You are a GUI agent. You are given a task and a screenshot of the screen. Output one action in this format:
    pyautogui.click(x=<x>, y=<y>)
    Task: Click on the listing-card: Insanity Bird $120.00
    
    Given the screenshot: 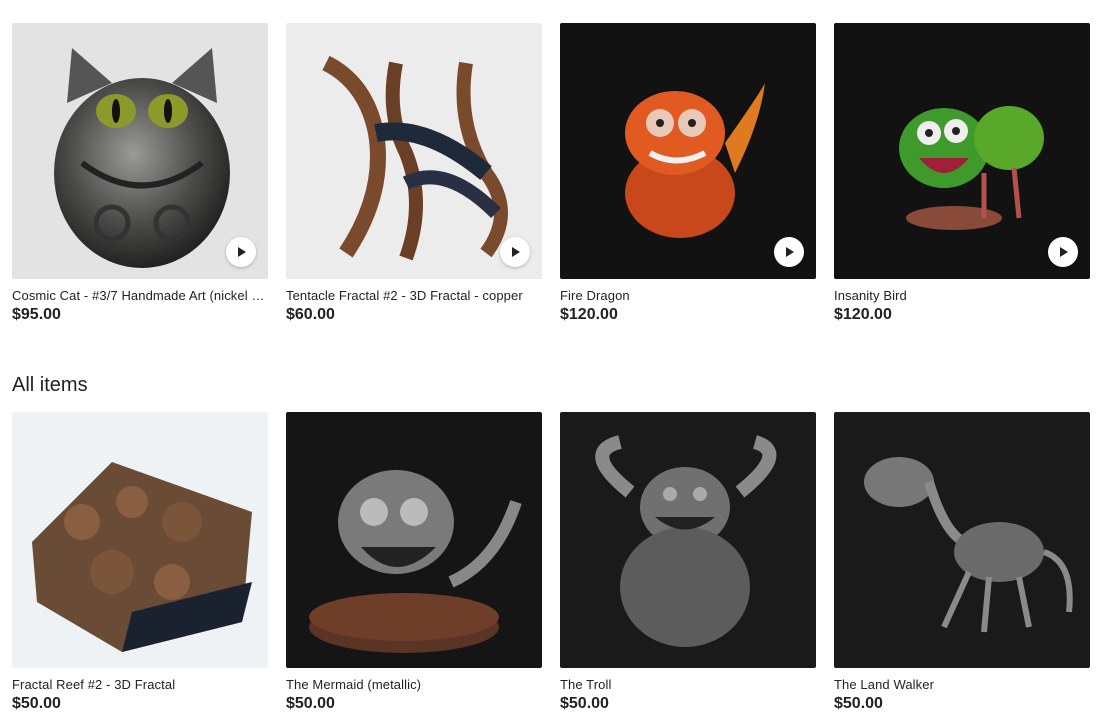 What is the action you would take?
    pyautogui.click(x=962, y=173)
    